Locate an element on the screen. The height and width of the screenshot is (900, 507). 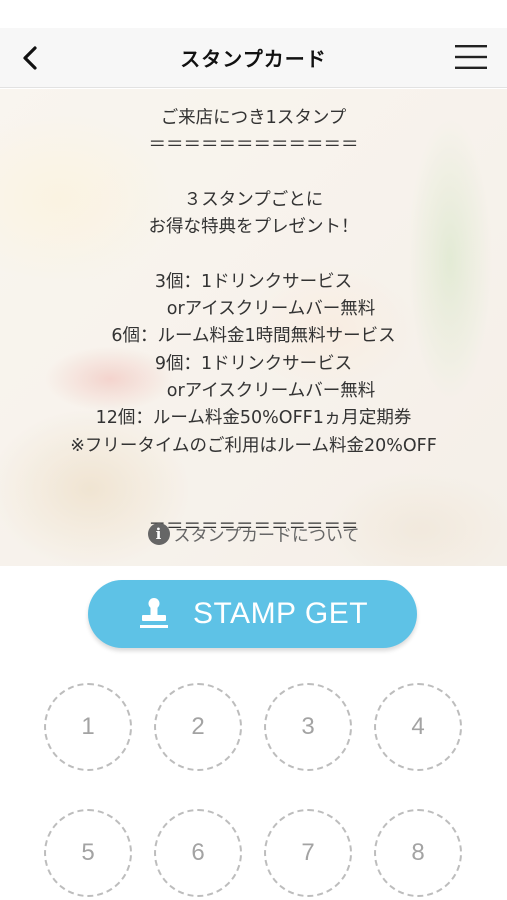
stamp-slot-7: 7 is located at coordinates (308, 853).